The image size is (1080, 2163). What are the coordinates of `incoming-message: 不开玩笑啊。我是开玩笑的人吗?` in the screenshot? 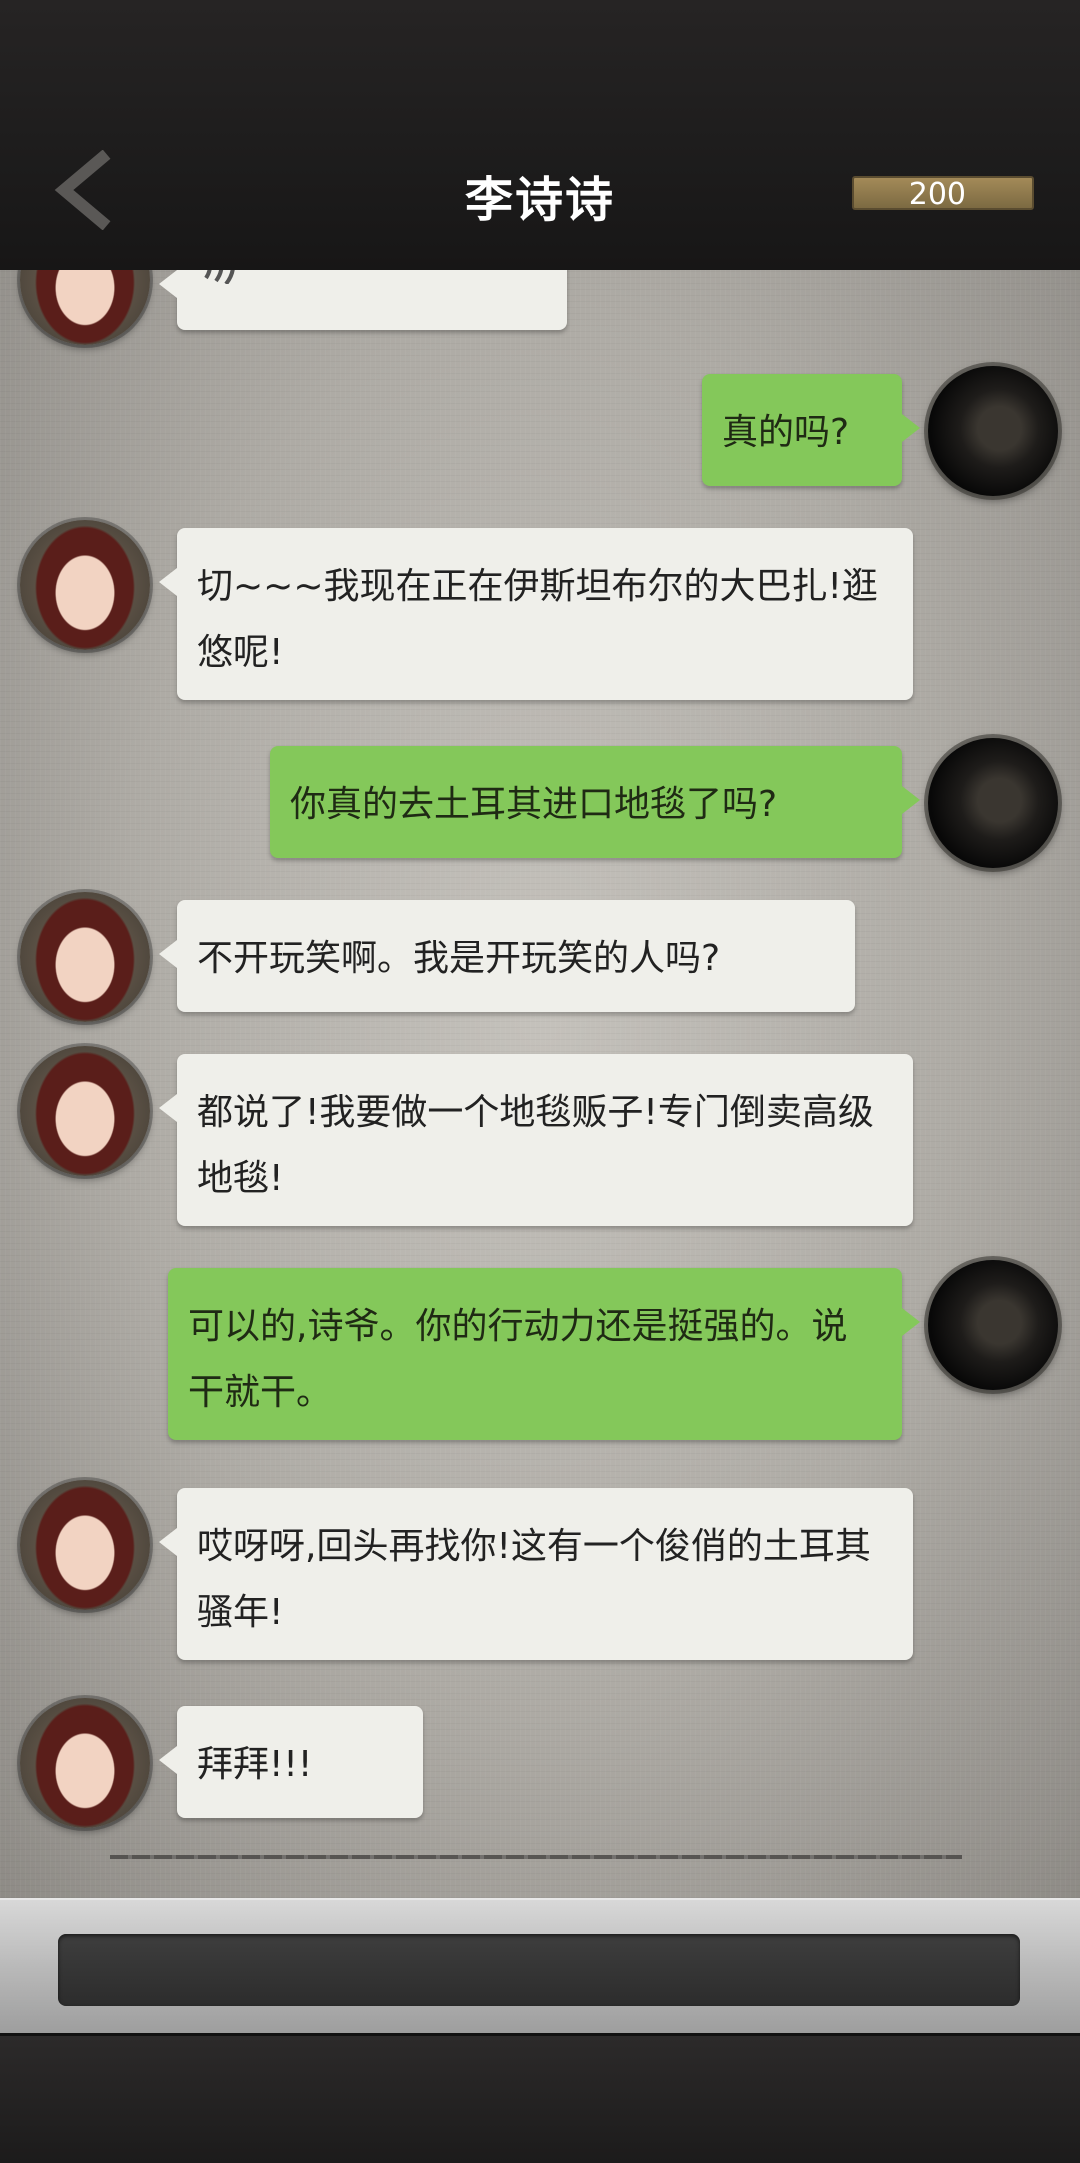 It's located at (507, 956).